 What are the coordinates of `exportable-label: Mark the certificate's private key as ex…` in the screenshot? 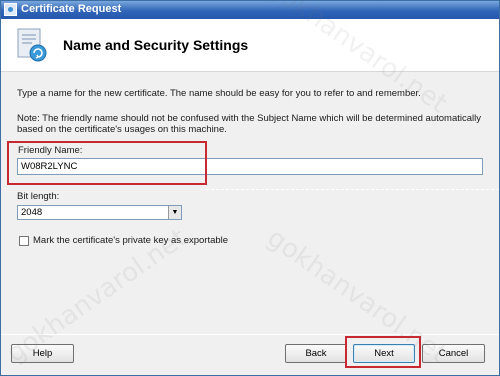 It's located at (130, 240).